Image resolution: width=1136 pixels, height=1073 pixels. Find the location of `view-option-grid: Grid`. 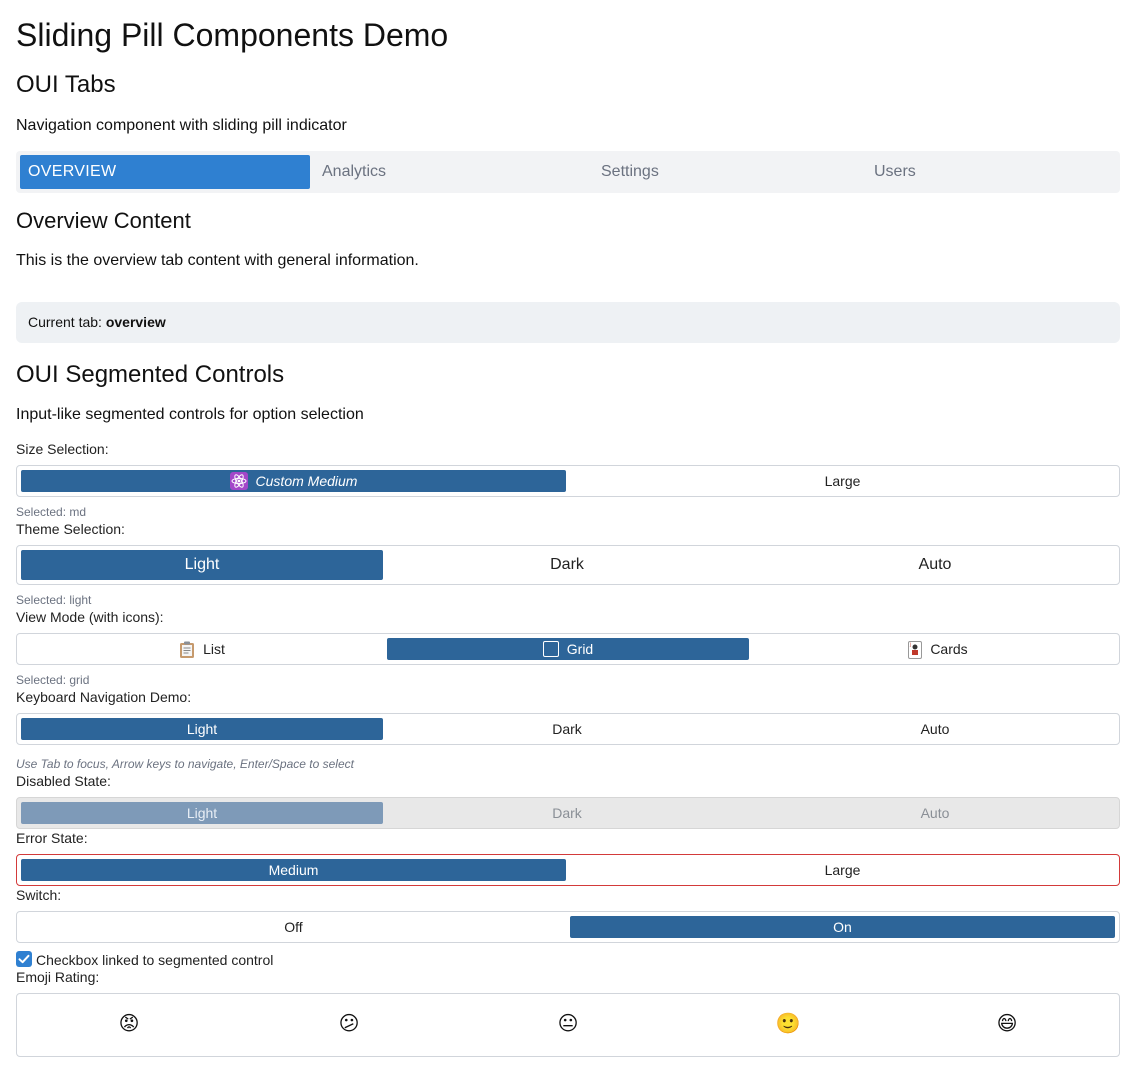

view-option-grid: Grid is located at coordinates (568, 649).